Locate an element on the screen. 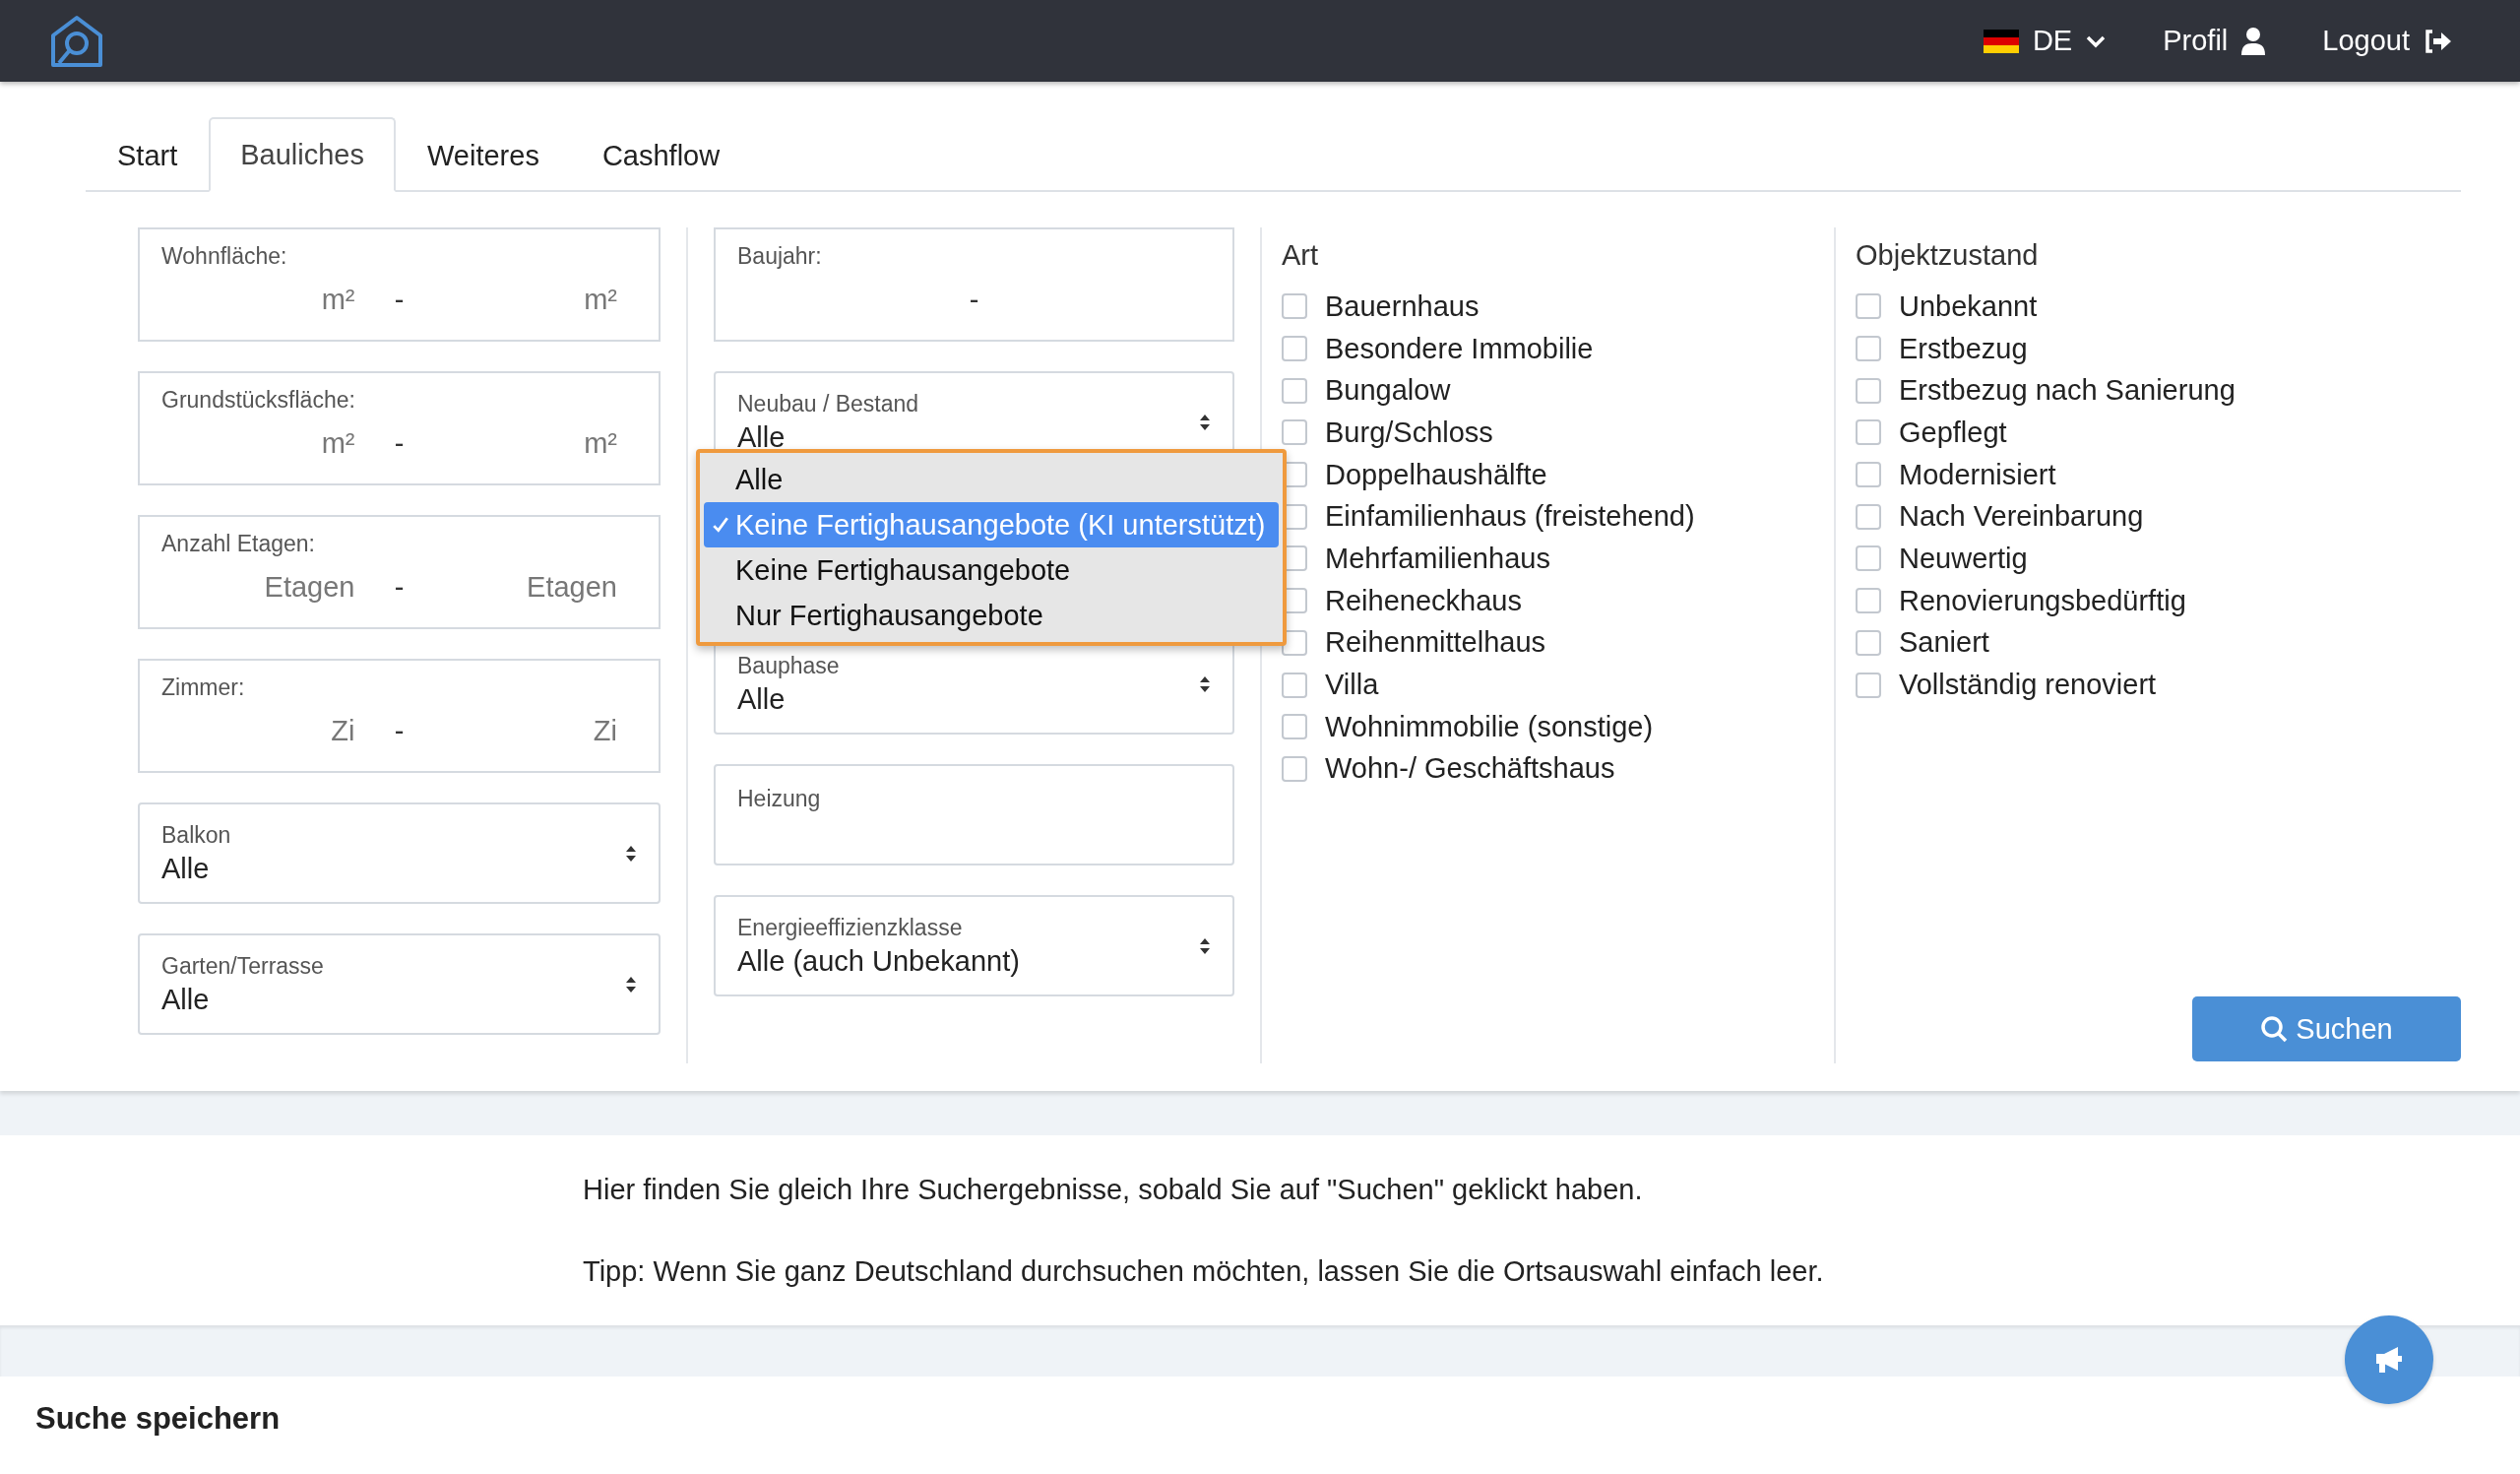 The height and width of the screenshot is (1474, 2520). tab: Bauliches is located at coordinates (302, 155).